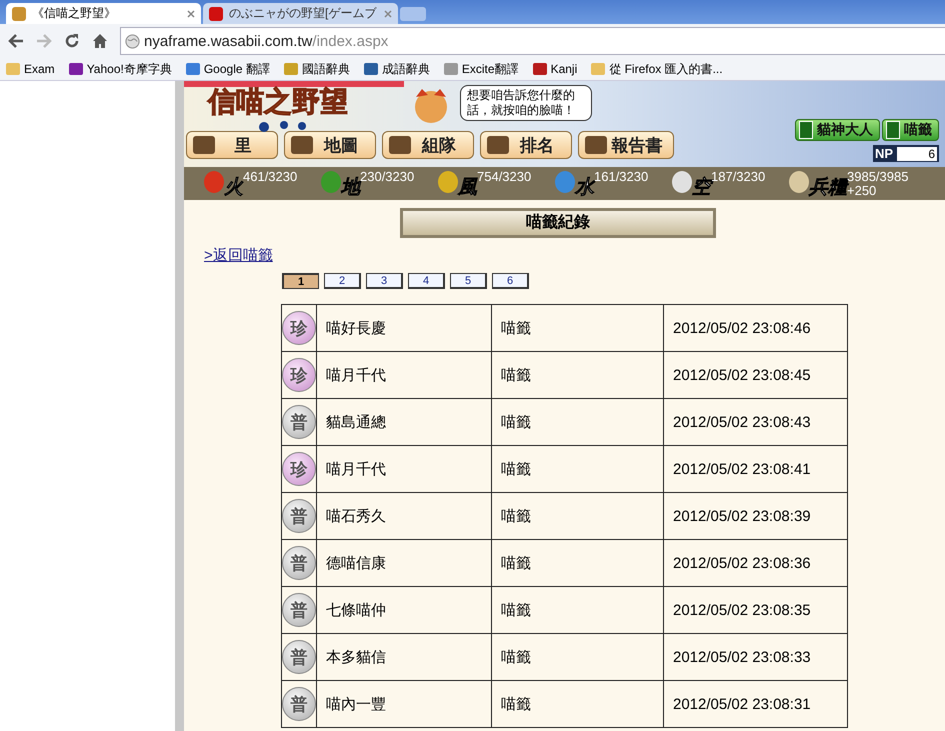 The image size is (945, 731). What do you see at coordinates (397, 69) in the screenshot?
I see `bookmark: 成語辭典` at bounding box center [397, 69].